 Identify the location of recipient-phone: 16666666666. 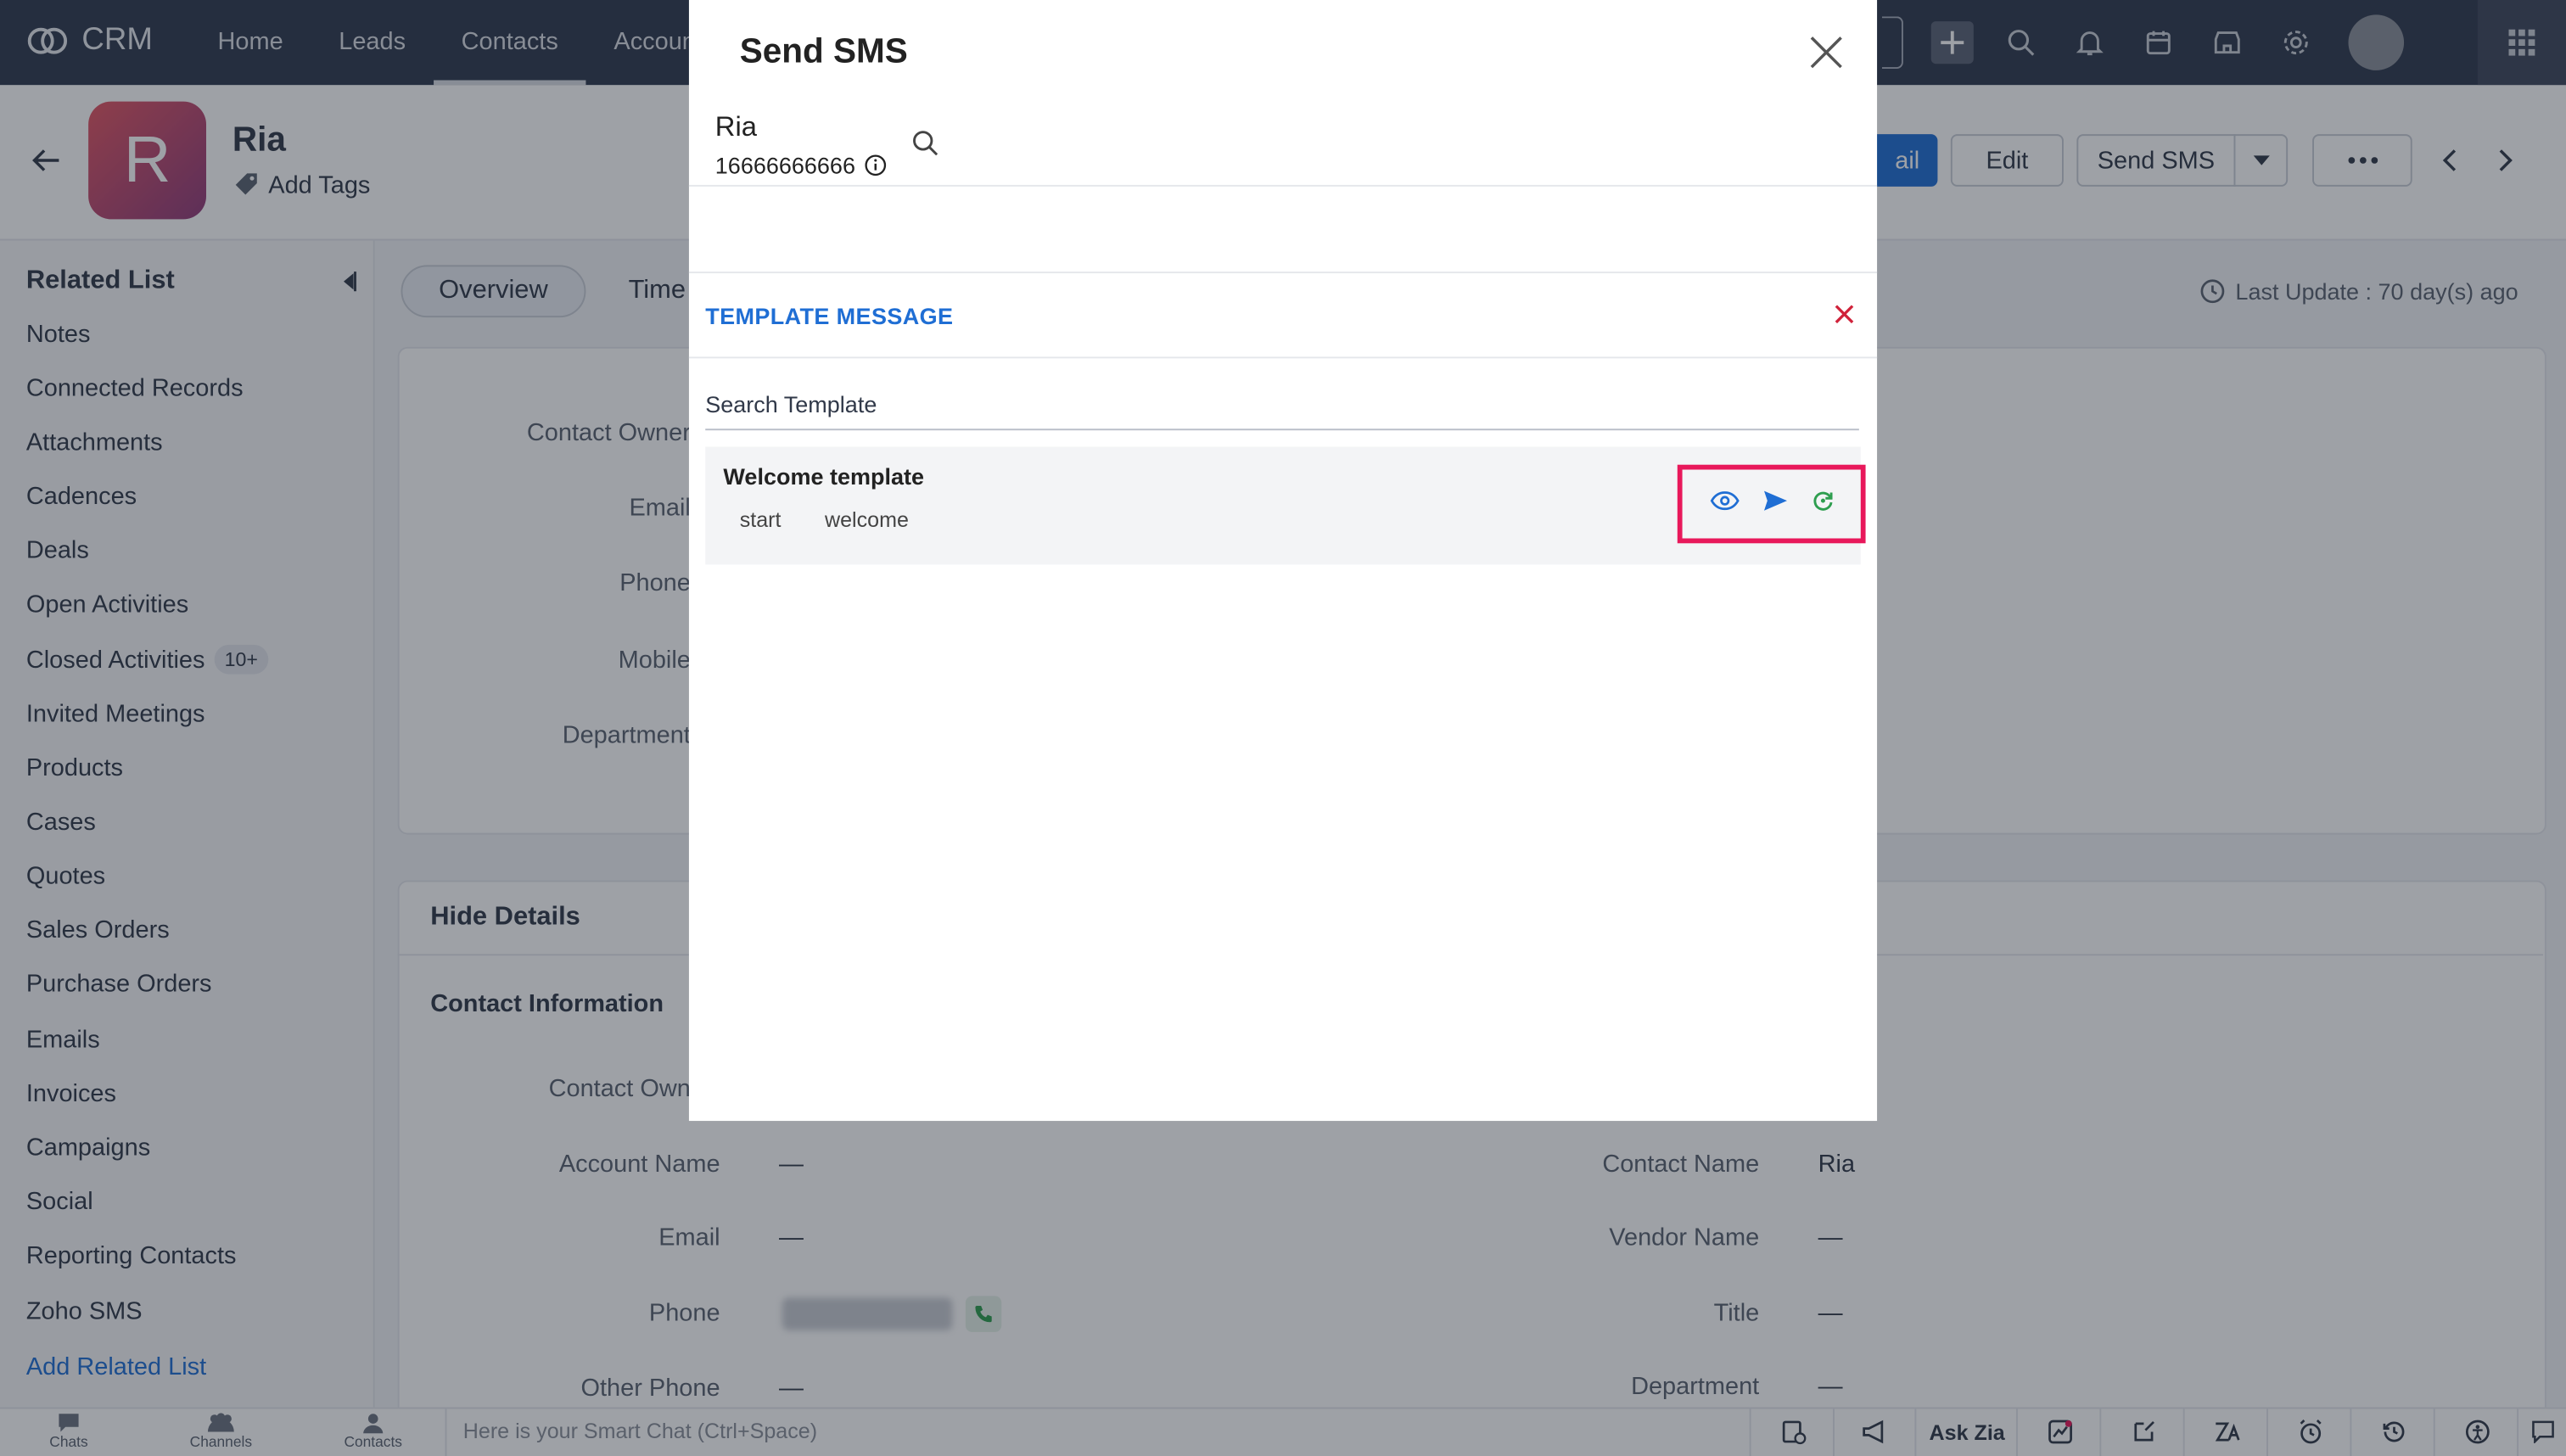
(784, 166).